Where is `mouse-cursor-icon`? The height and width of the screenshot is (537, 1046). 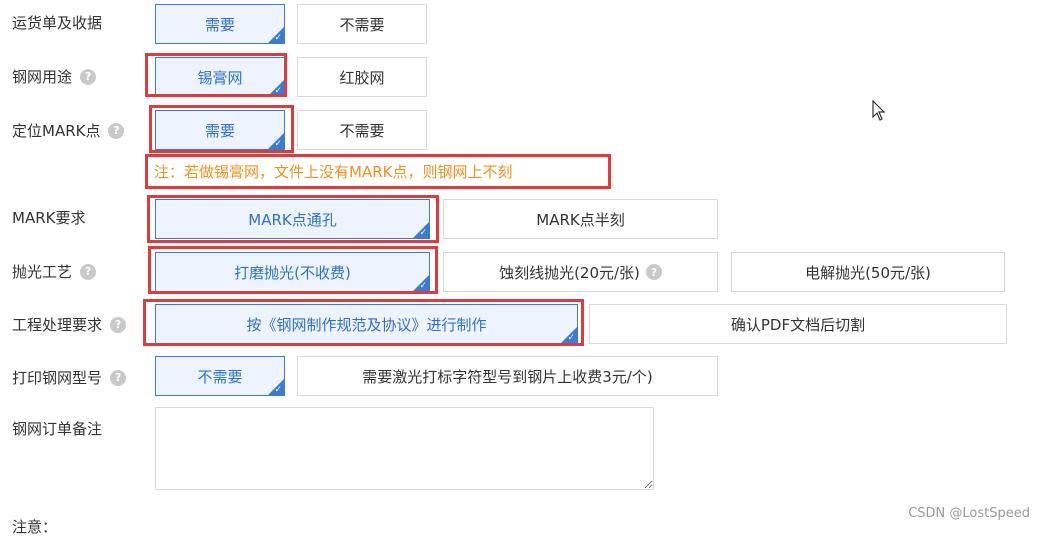
mouse-cursor-icon is located at coordinates (879, 110).